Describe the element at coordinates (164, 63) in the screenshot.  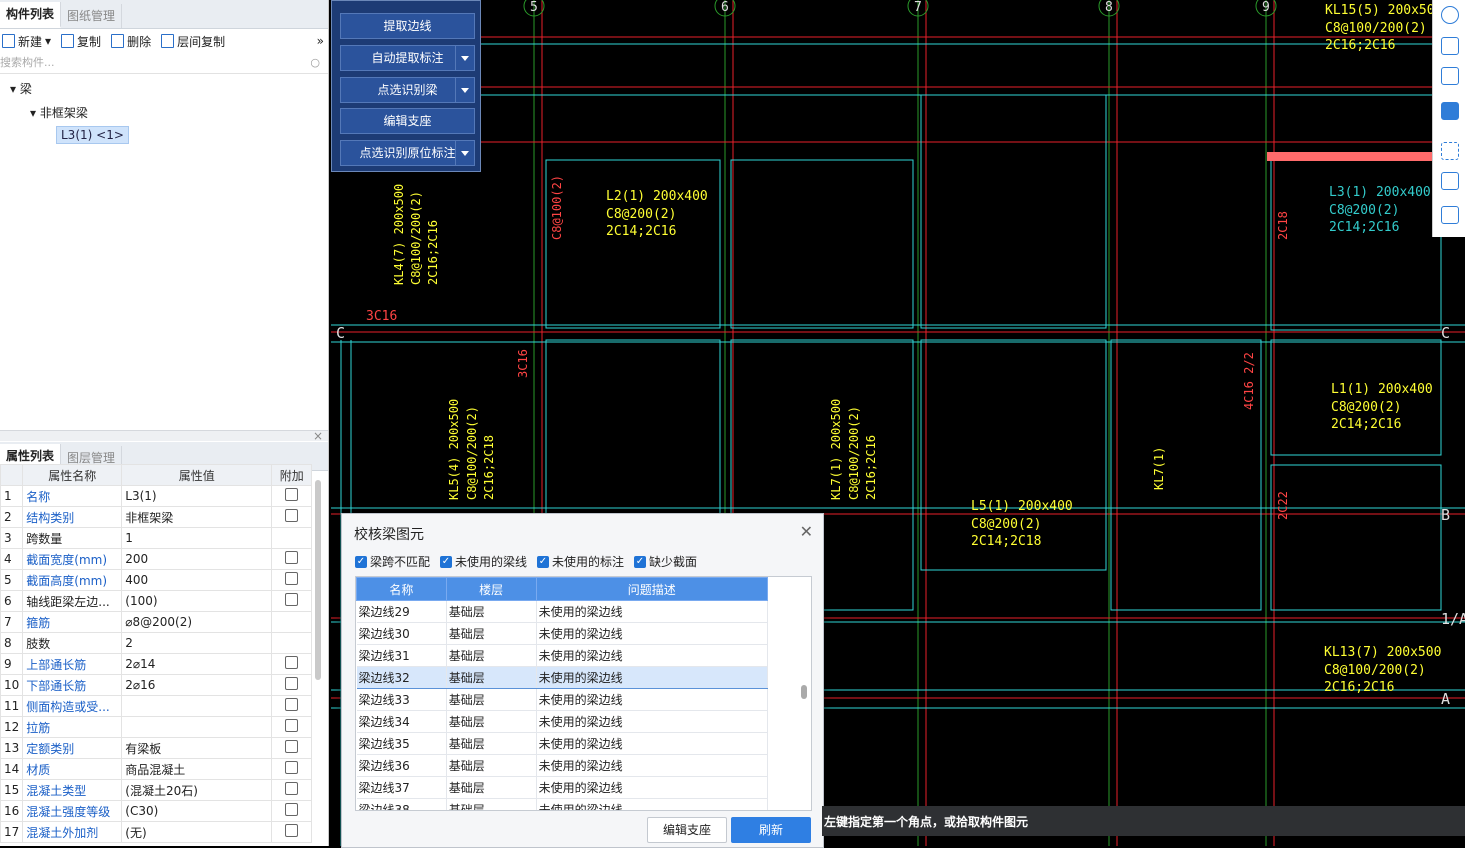
I see `component-search: 搜索构件... ○` at that location.